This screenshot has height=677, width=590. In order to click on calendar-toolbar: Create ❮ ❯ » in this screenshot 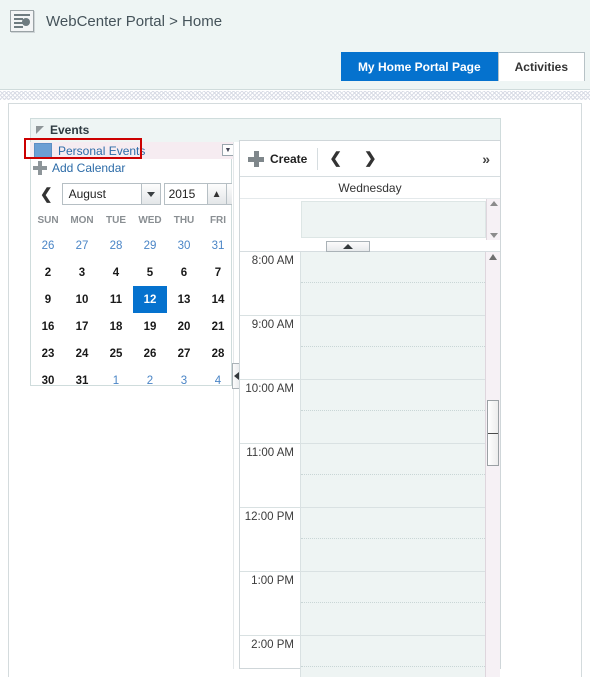, I will do `click(370, 159)`.